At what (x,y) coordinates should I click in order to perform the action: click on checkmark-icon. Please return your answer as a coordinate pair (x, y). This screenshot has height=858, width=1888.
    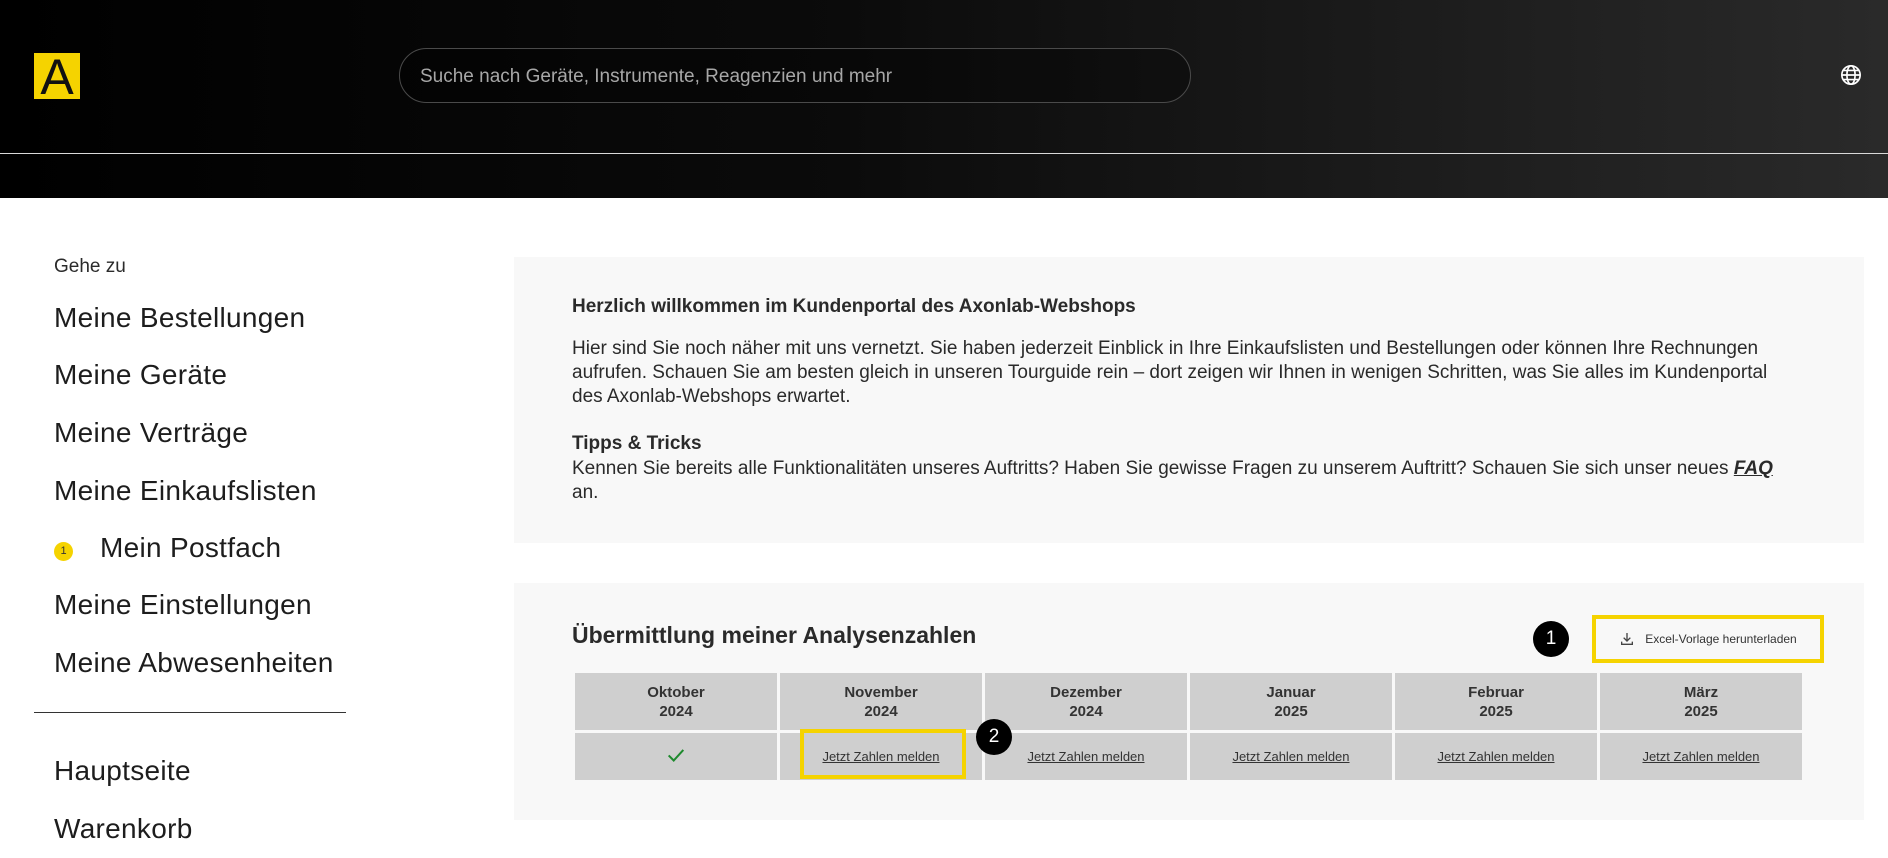
    Looking at the image, I should click on (676, 755).